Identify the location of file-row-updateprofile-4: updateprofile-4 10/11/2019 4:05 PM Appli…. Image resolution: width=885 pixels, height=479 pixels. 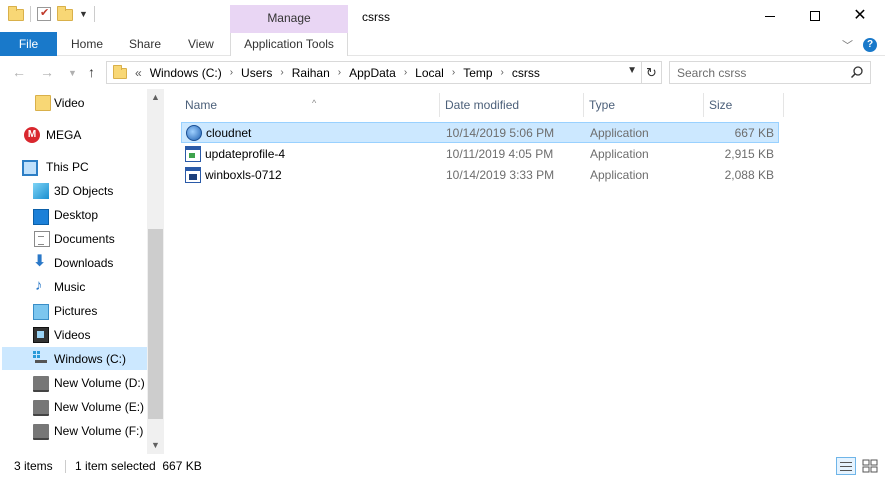
(480, 154).